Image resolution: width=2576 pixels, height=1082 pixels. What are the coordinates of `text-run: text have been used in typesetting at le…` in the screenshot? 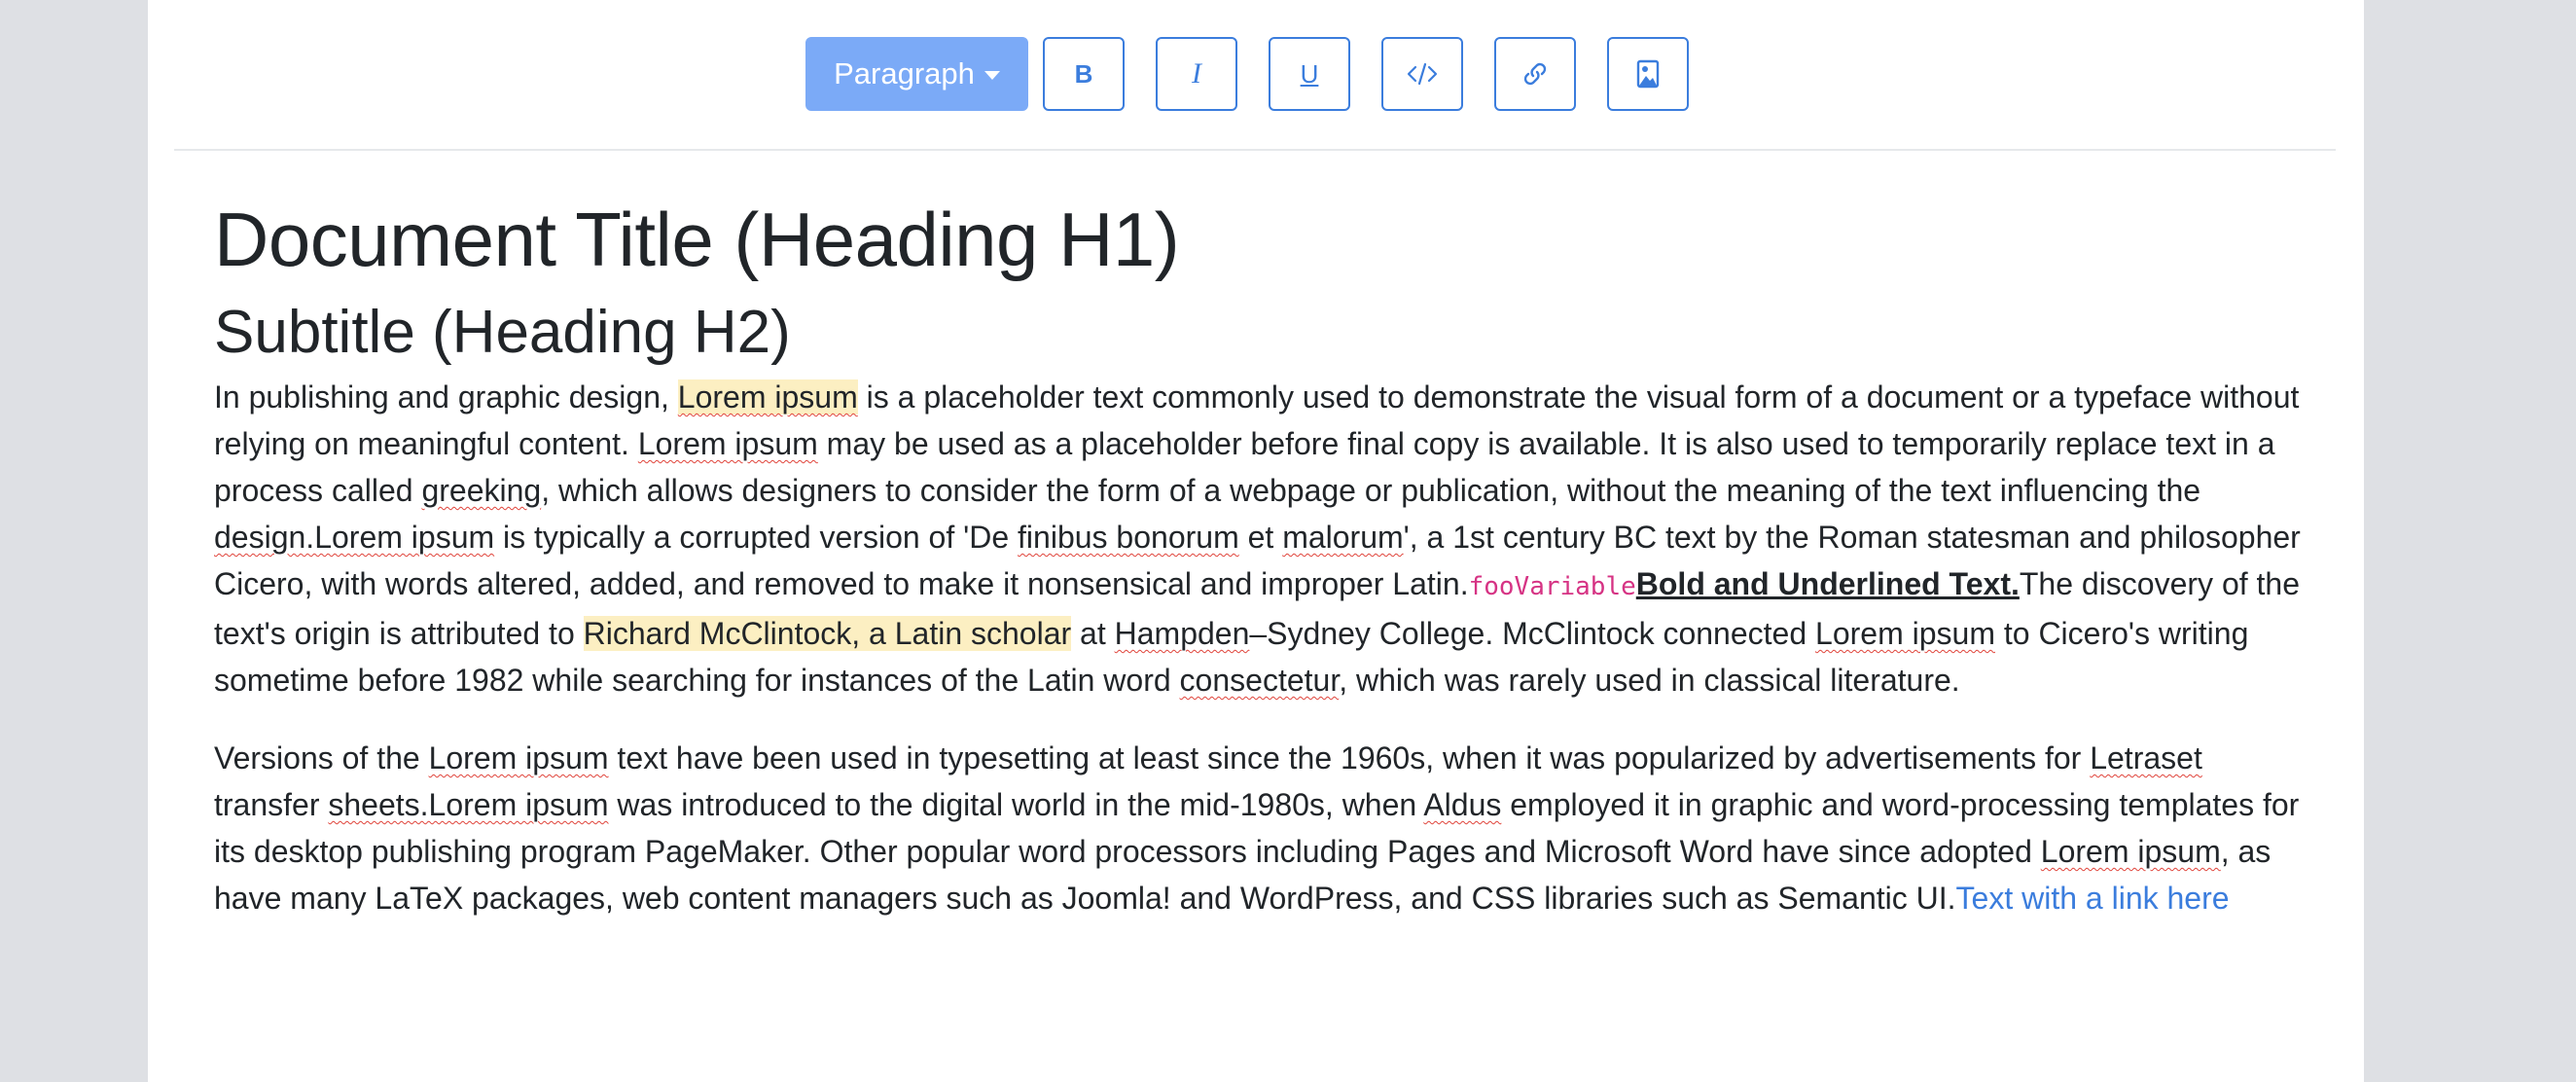 It's located at (1349, 757).